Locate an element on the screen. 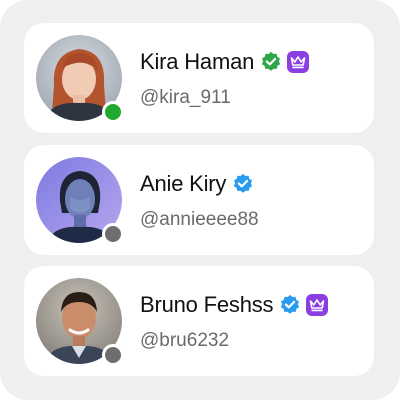  user-name: Bruno Feshss is located at coordinates (207, 305).